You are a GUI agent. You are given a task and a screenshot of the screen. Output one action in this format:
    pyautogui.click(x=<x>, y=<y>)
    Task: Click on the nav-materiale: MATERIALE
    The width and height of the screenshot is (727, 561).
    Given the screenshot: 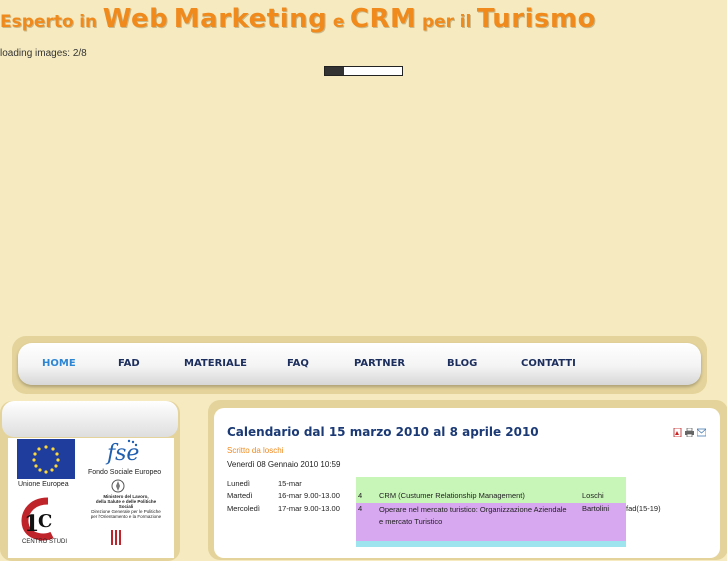 What is the action you would take?
    pyautogui.click(x=215, y=363)
    